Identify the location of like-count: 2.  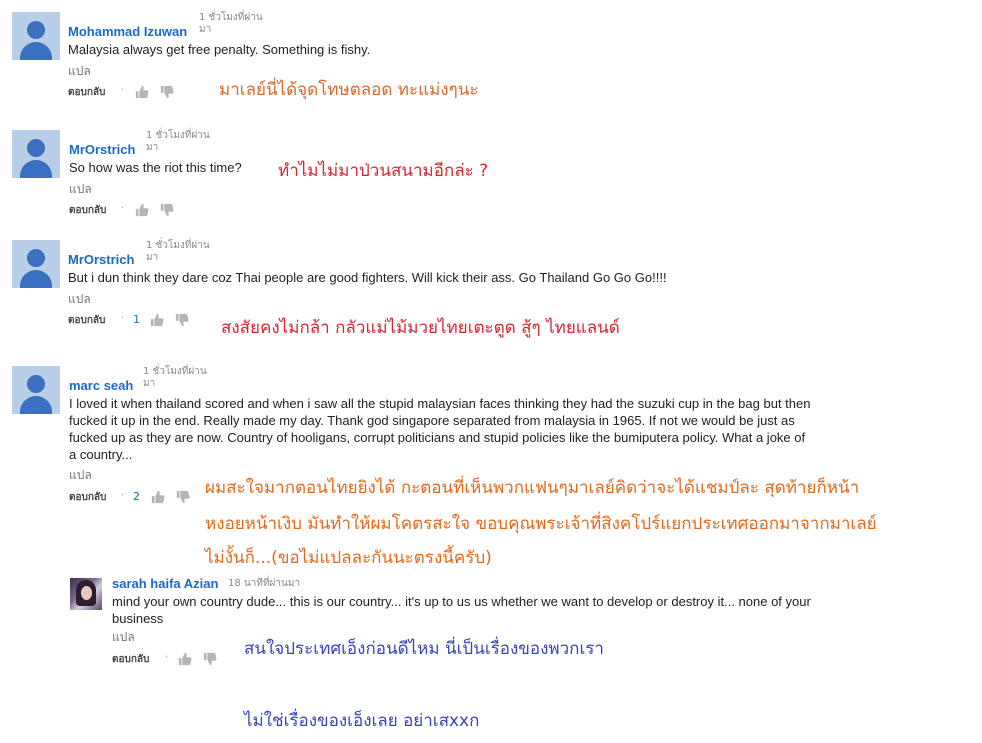
(136, 496).